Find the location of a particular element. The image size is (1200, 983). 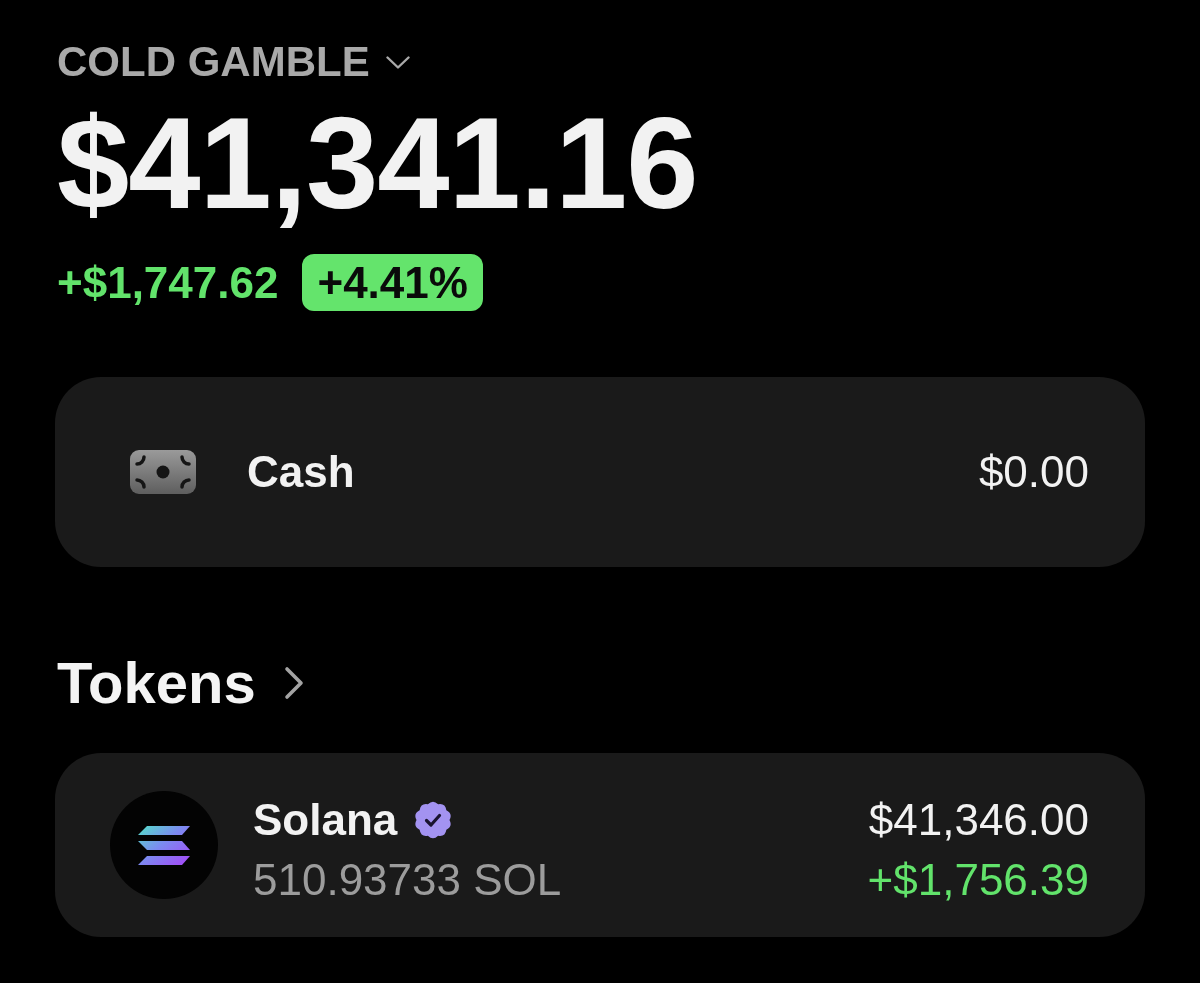

chevron-down-icon is located at coordinates (397, 62).